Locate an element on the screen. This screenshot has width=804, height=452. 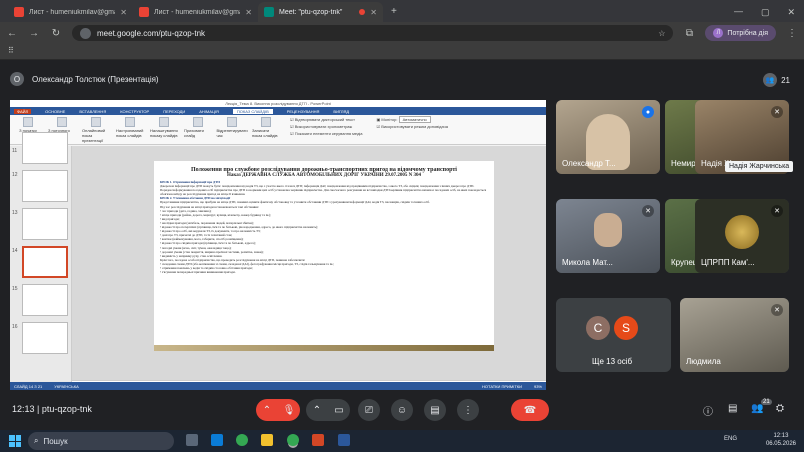
more-participants-label: Ще 13 осіб is located at coordinates (612, 361).